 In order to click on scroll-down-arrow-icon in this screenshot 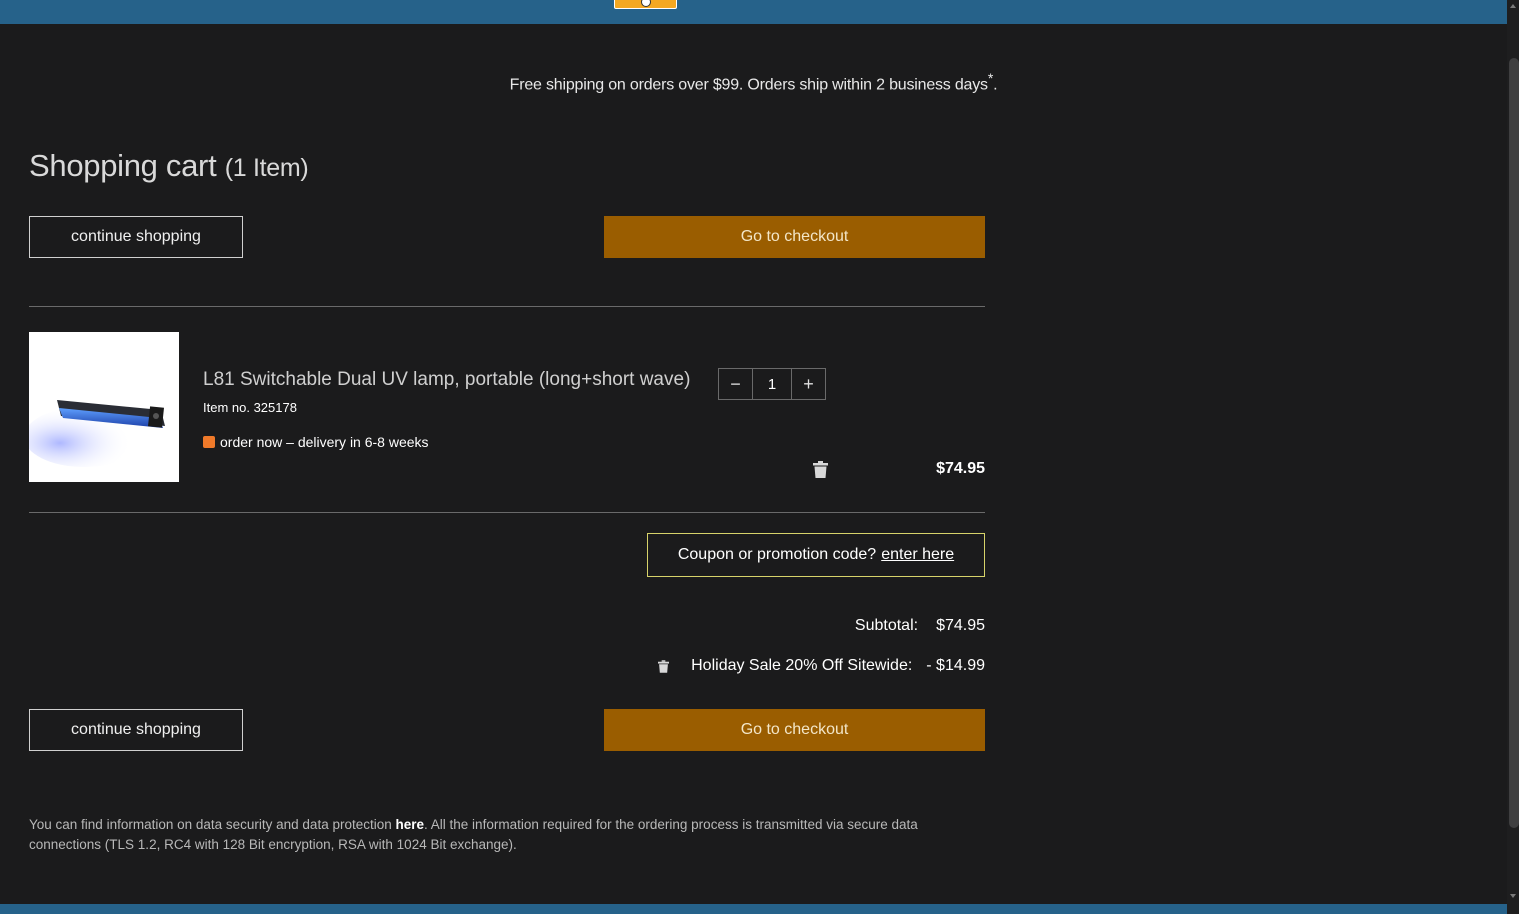, I will do `click(1513, 896)`.